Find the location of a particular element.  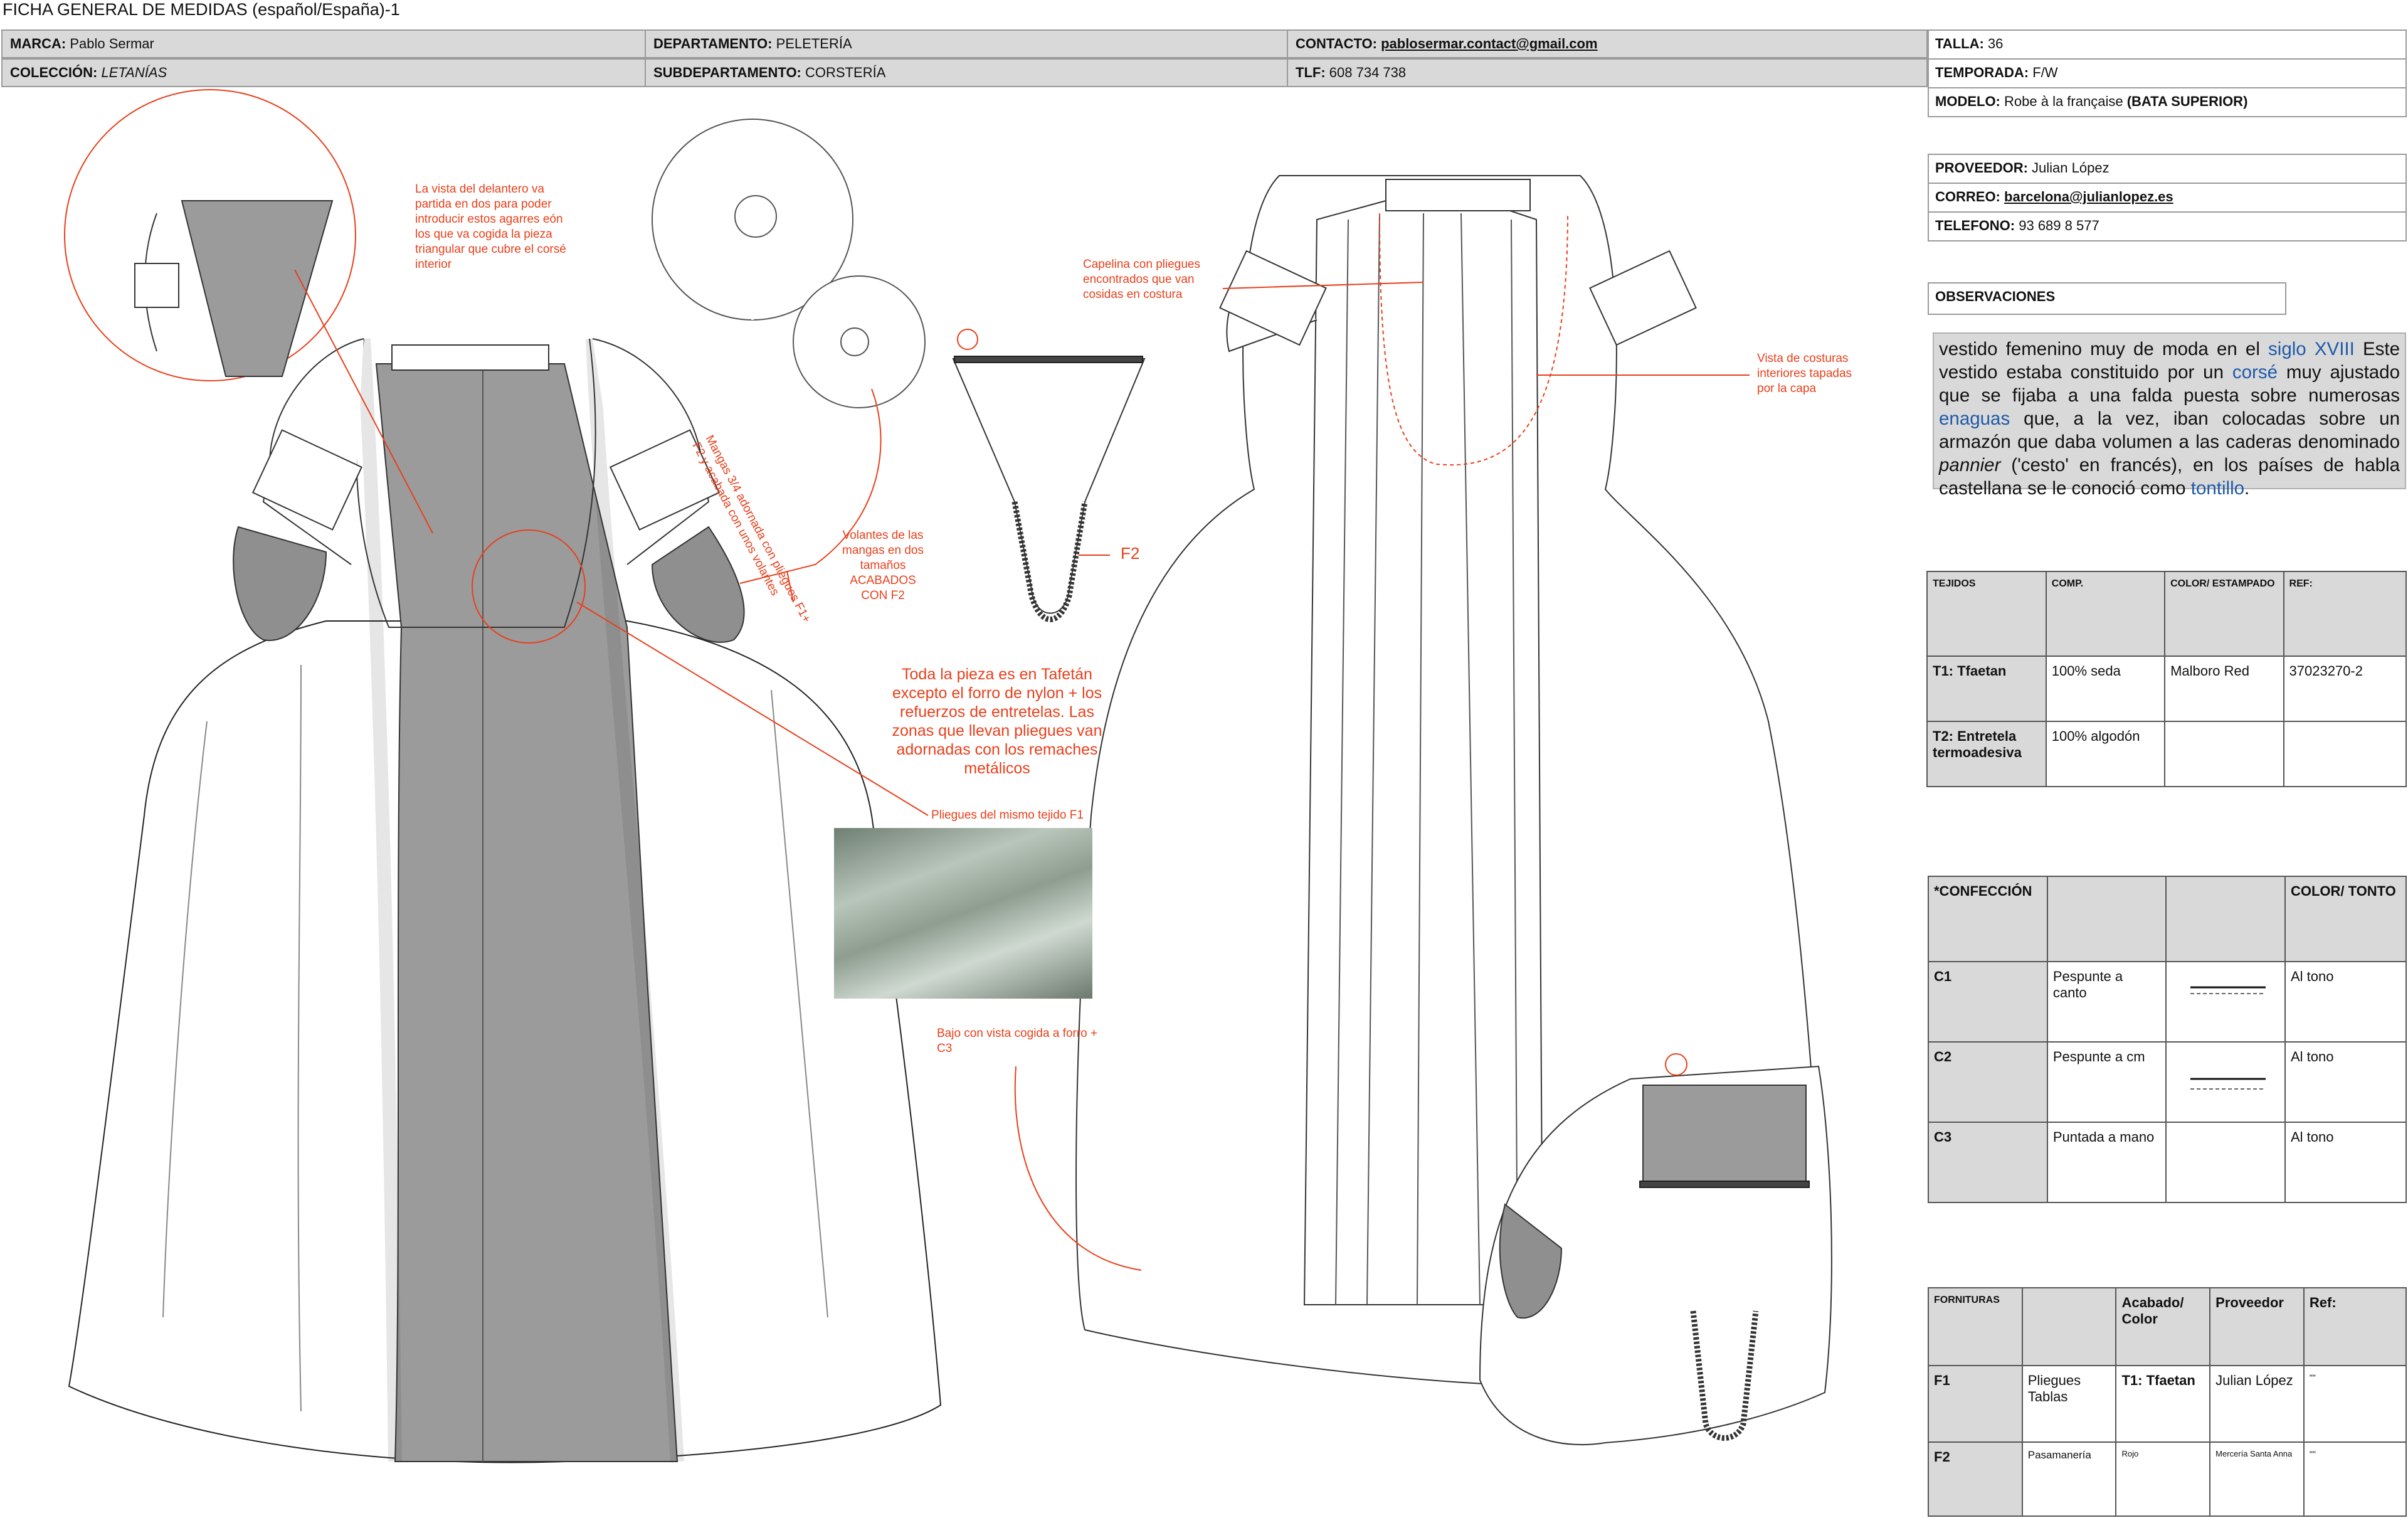

table-row: C1 Pespunte a canto Al tono is located at coordinates (2167, 1002).